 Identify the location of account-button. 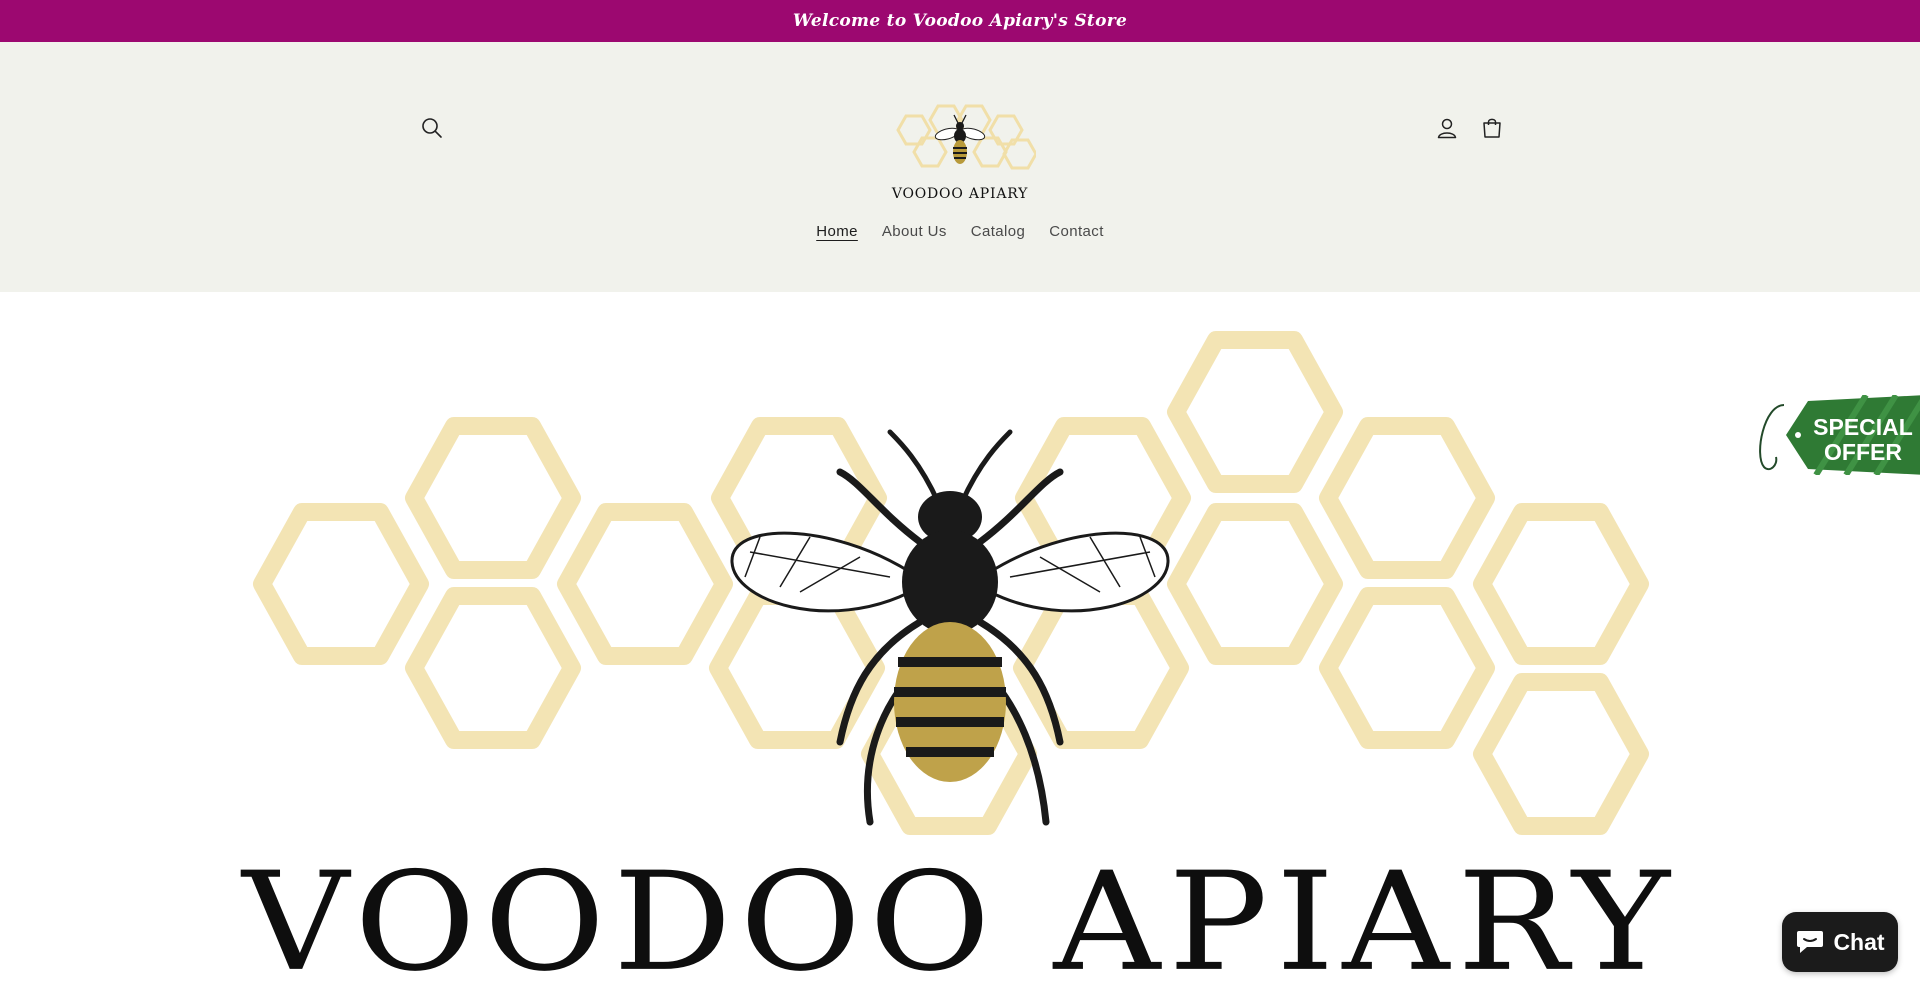
(1447, 128).